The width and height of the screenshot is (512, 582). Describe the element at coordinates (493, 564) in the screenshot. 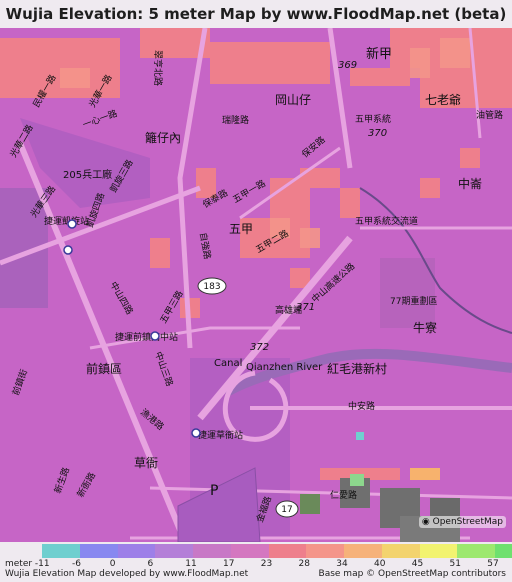

I see `legend-tick-label: 57` at that location.